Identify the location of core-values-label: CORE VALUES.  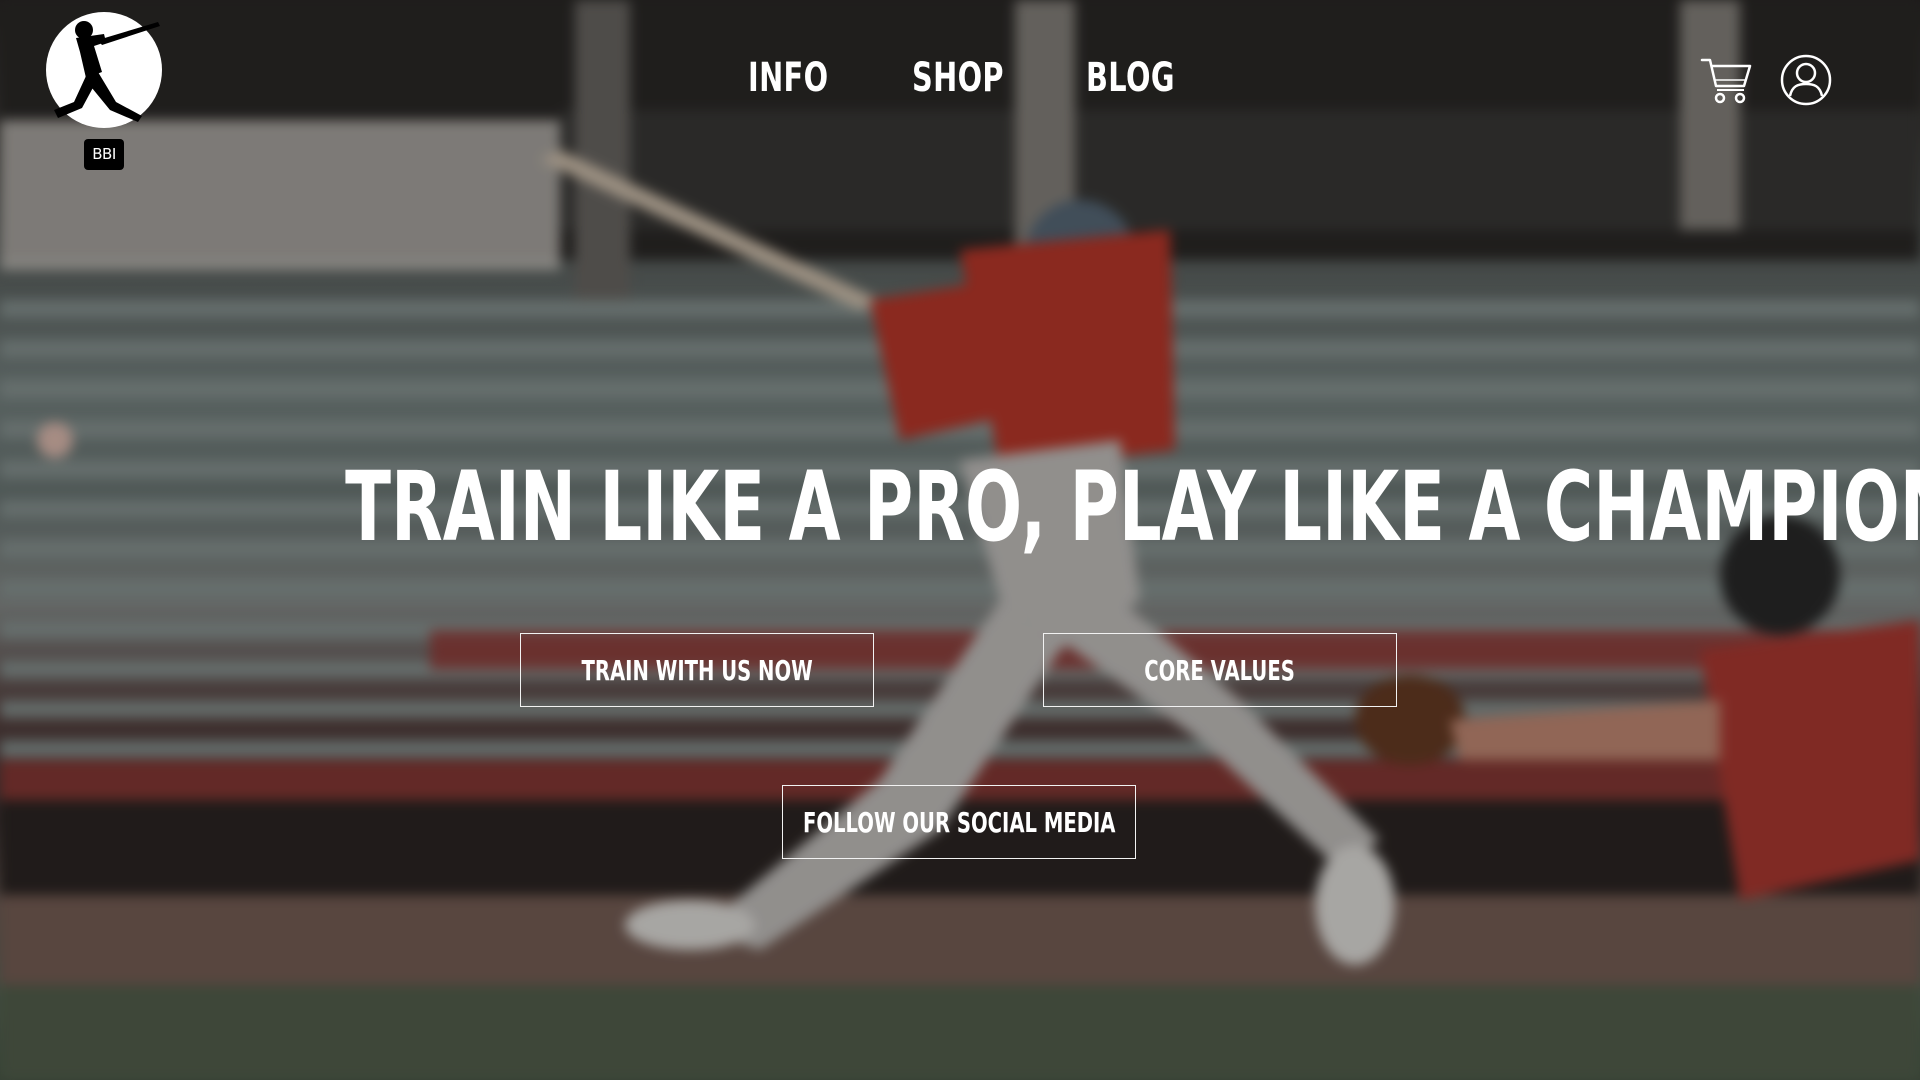
(1220, 670).